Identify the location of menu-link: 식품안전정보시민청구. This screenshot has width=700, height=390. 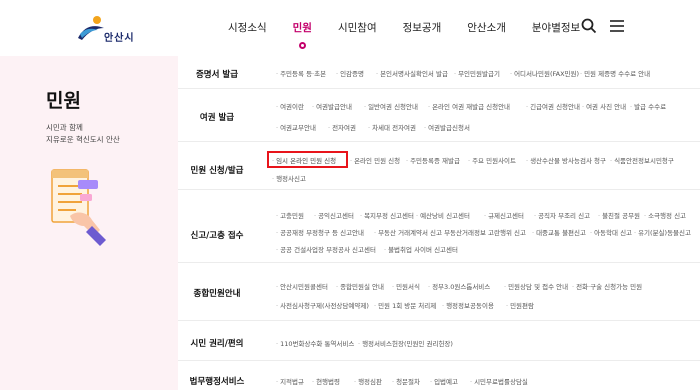
(642, 160).